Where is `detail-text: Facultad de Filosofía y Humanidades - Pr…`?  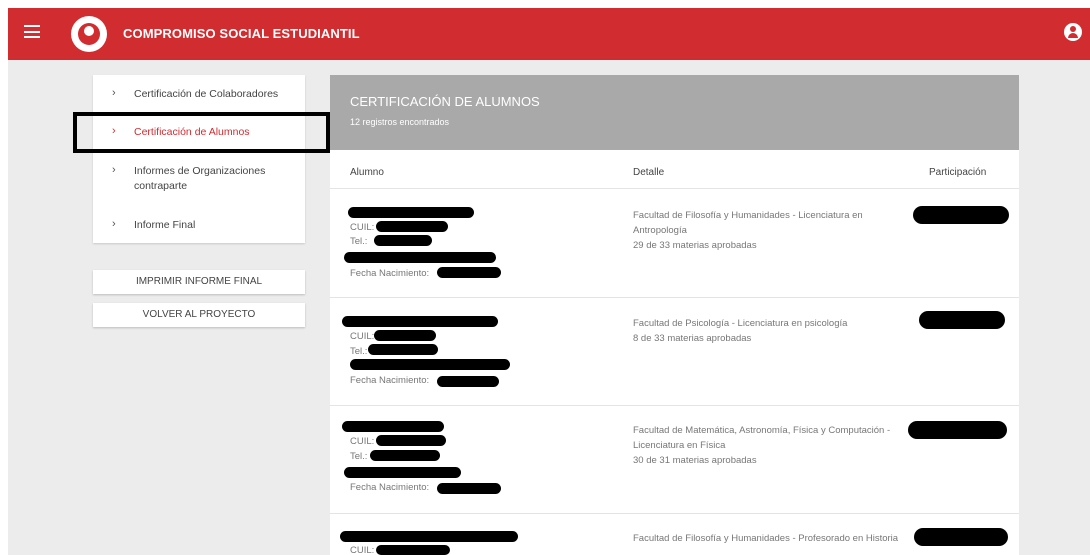
detail-text: Facultad de Filosofía y Humanidades - Pr… is located at coordinates (766, 538).